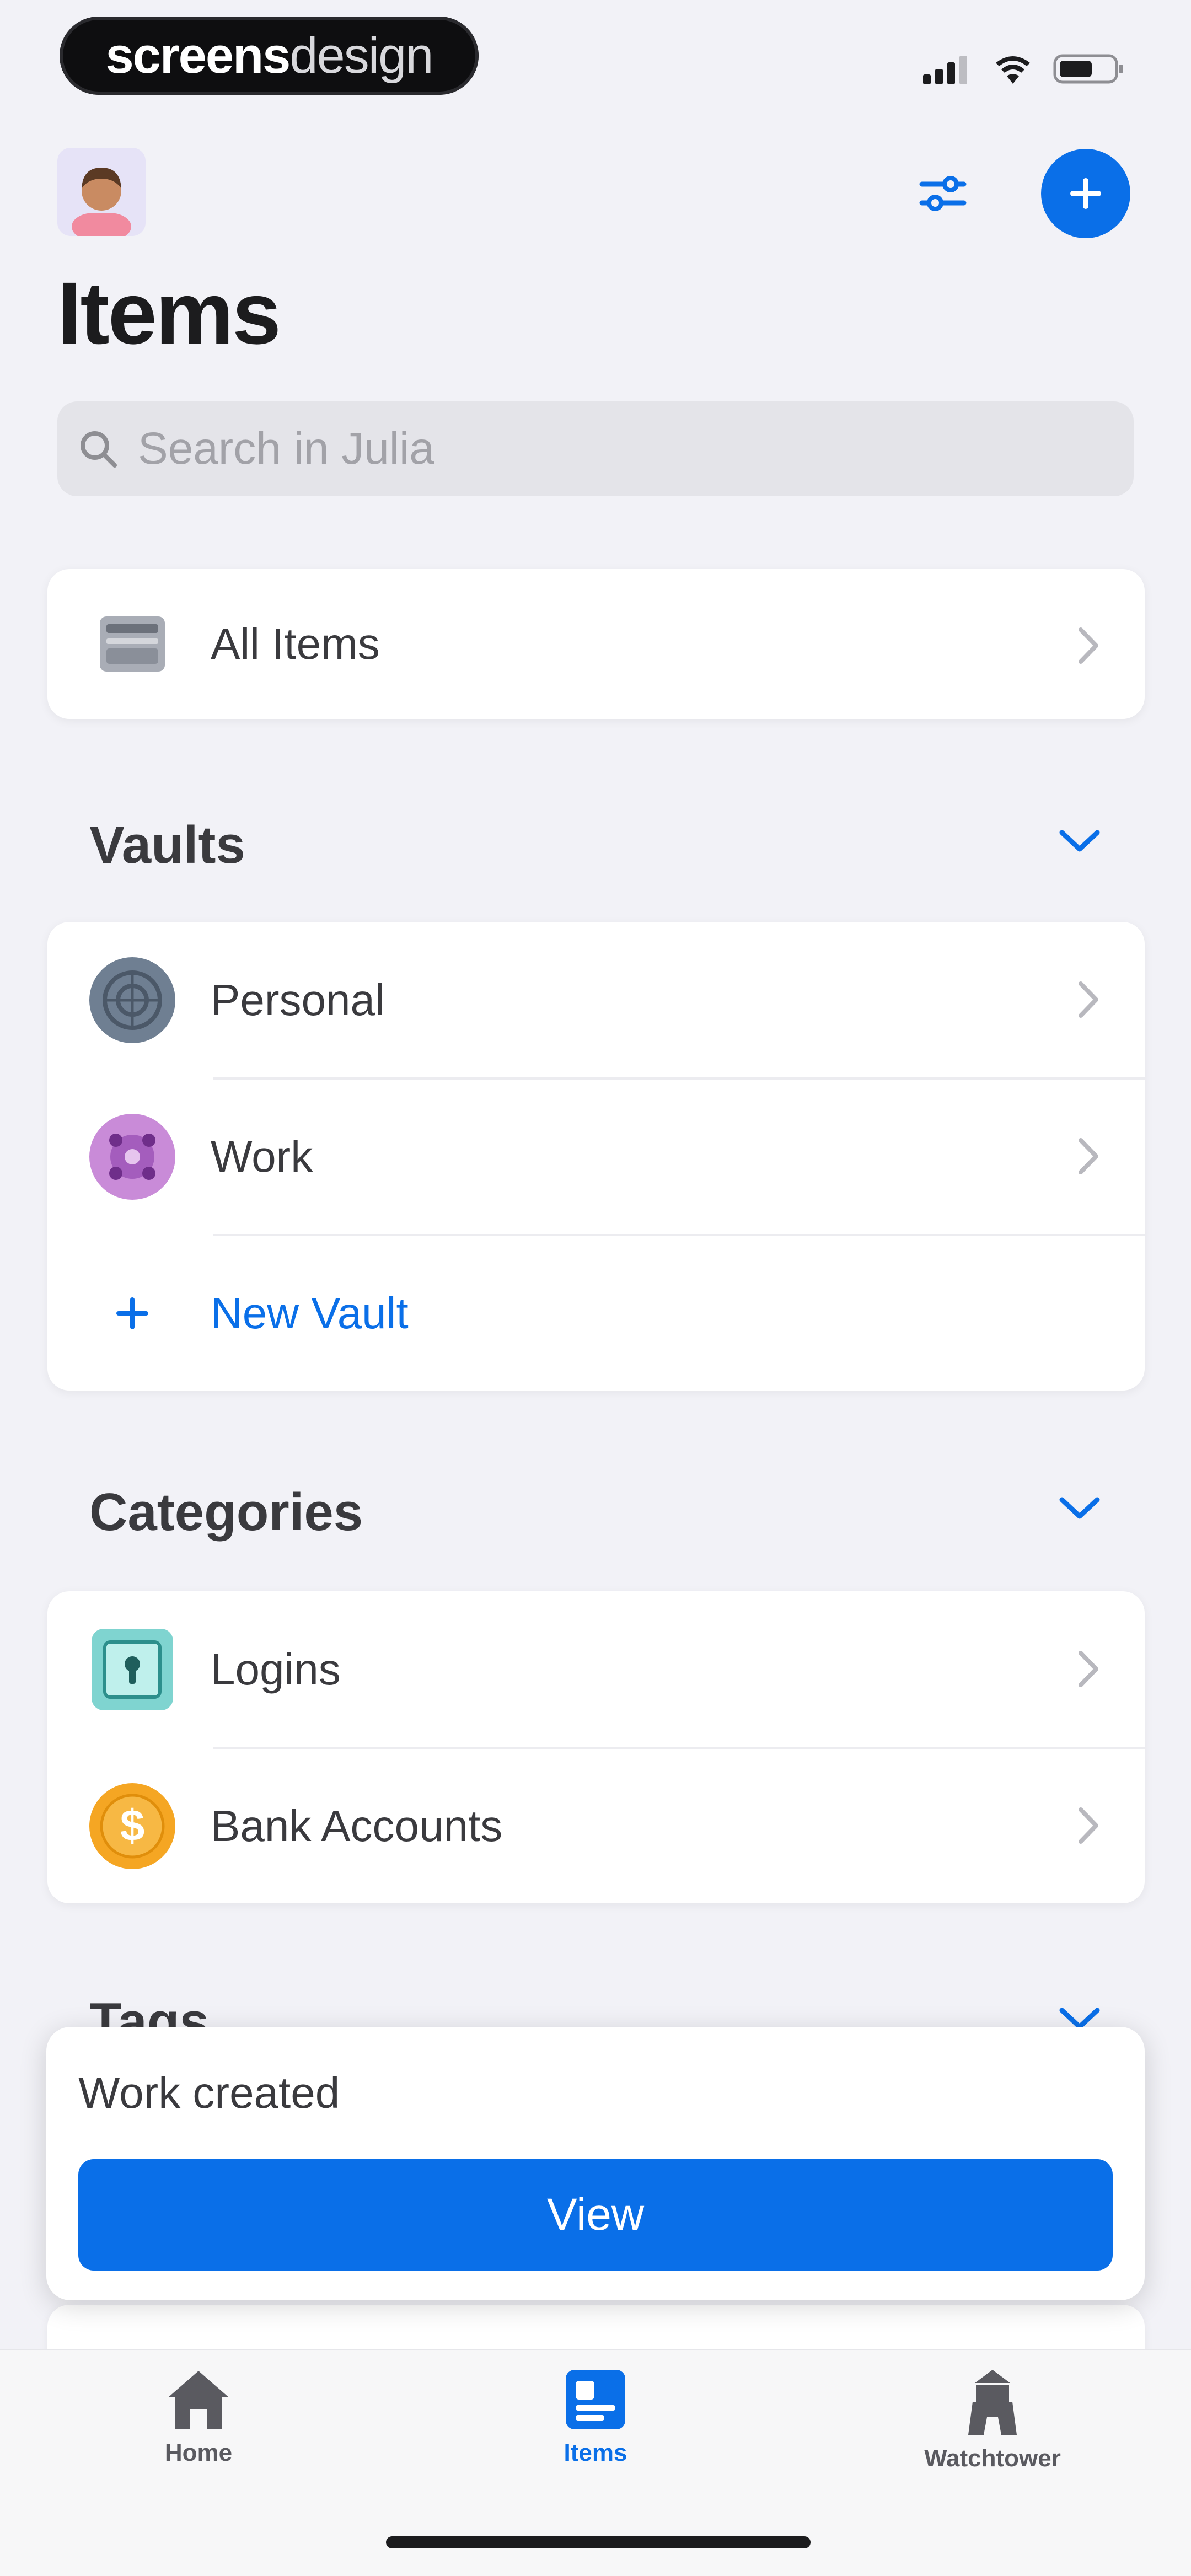 This screenshot has height=2576, width=1191. Describe the element at coordinates (198, 2452) in the screenshot. I see `tab-label: Home` at that location.